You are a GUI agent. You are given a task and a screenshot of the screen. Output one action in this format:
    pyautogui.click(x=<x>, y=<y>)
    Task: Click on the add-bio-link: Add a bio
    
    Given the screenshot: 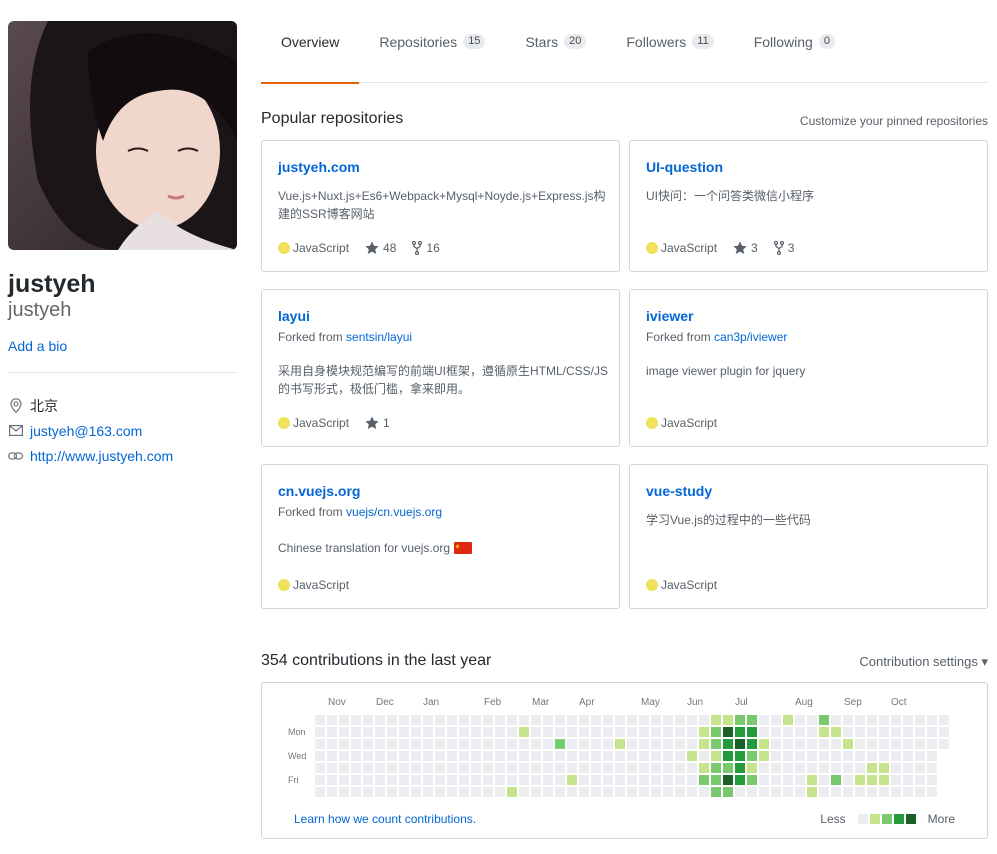 What is the action you would take?
    pyautogui.click(x=122, y=346)
    